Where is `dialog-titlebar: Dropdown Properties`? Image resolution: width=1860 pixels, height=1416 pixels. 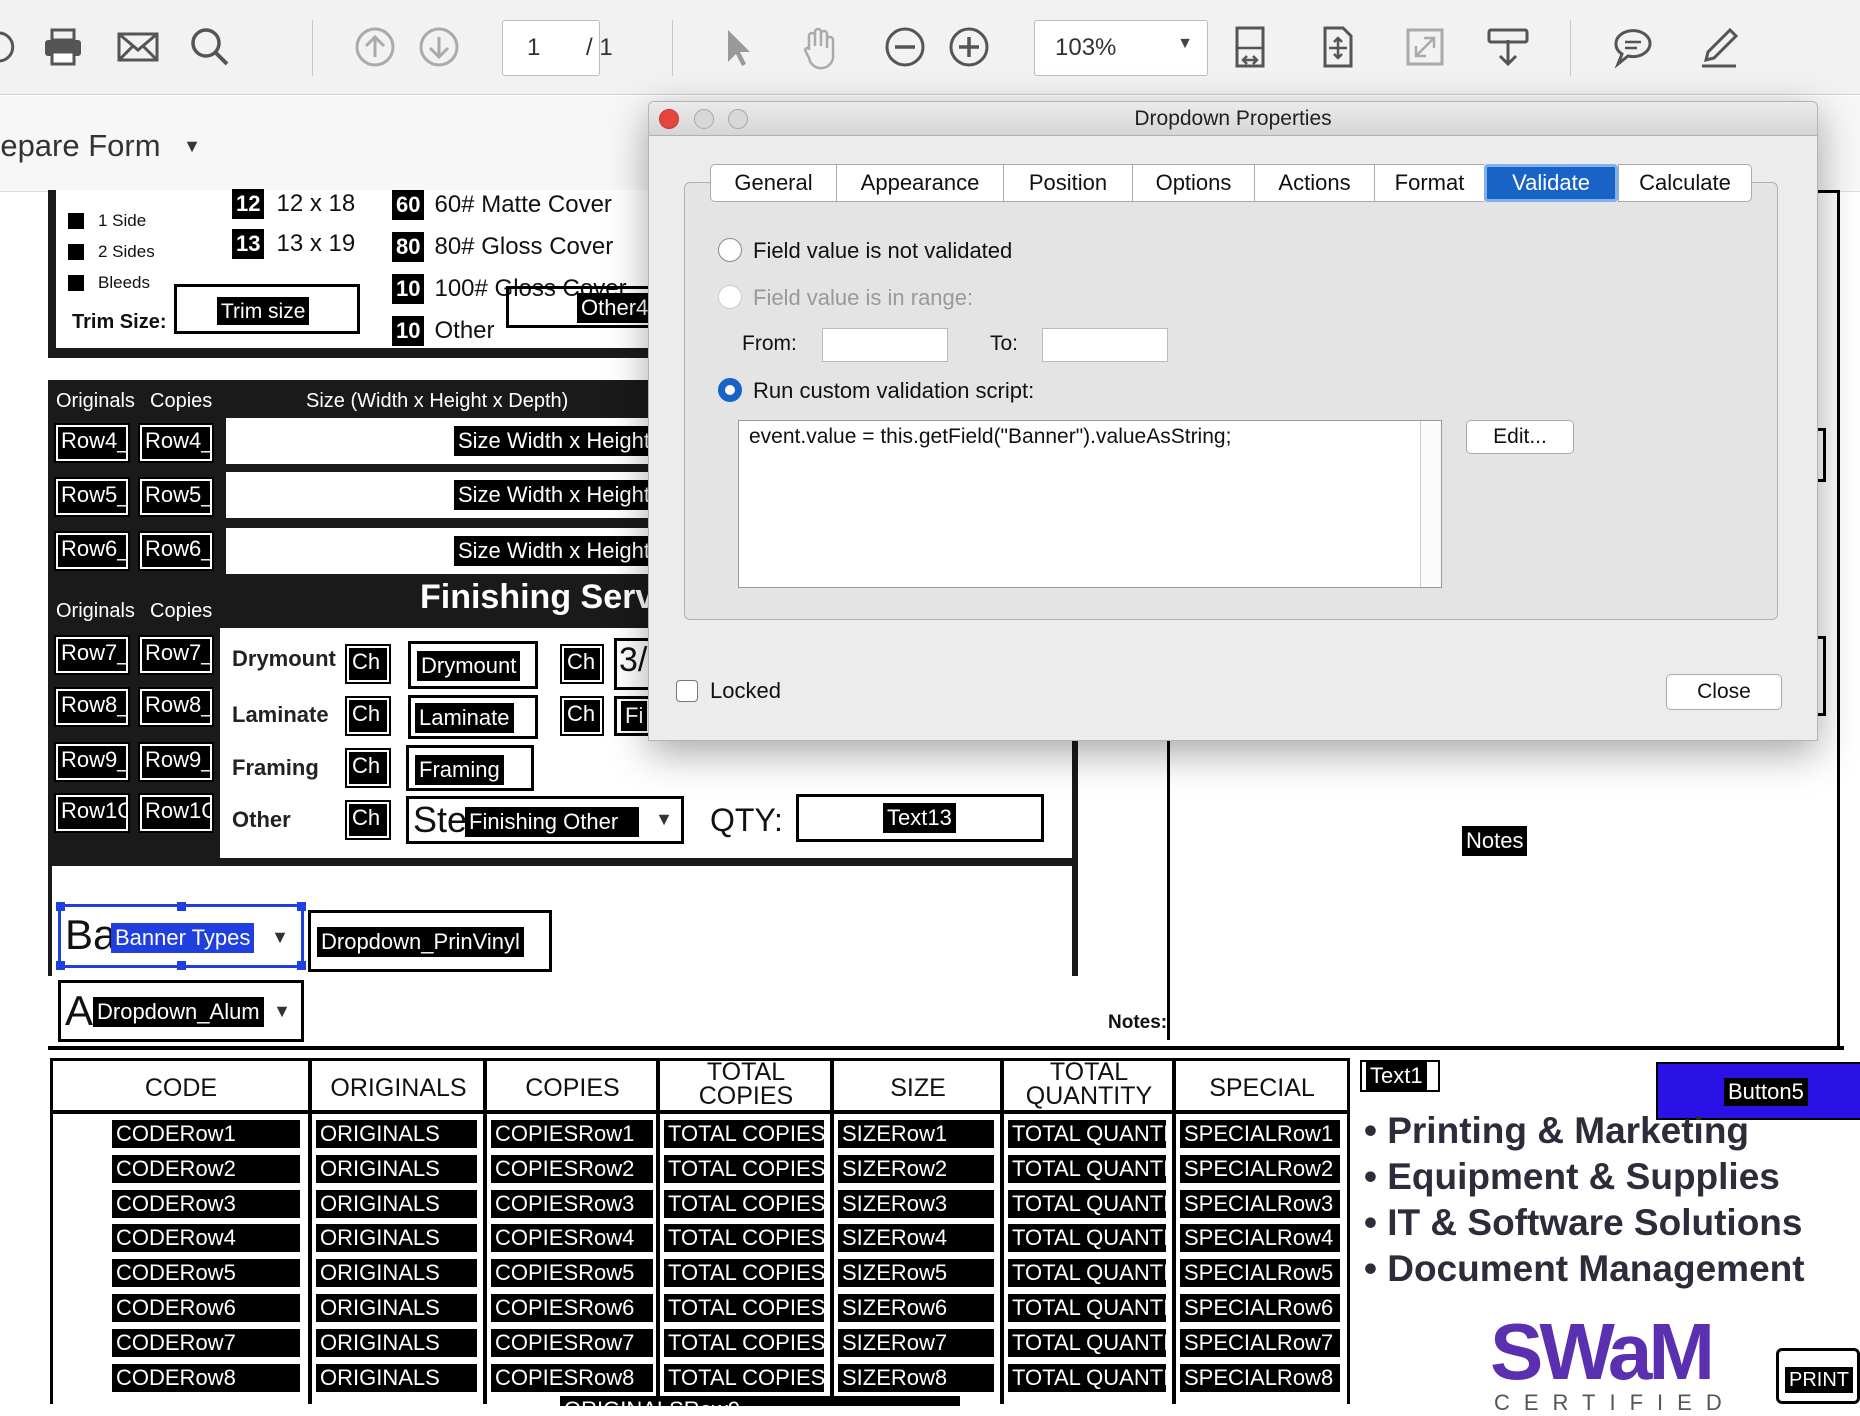 dialog-titlebar: Dropdown Properties is located at coordinates (1233, 119).